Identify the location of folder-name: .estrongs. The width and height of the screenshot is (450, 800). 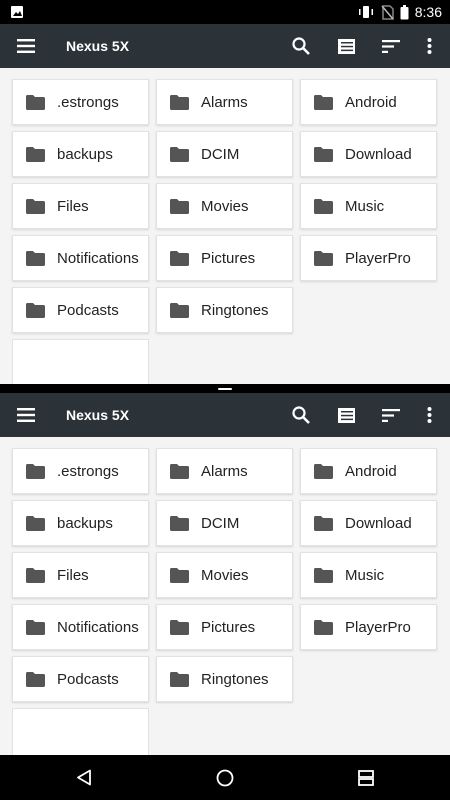
(88, 471).